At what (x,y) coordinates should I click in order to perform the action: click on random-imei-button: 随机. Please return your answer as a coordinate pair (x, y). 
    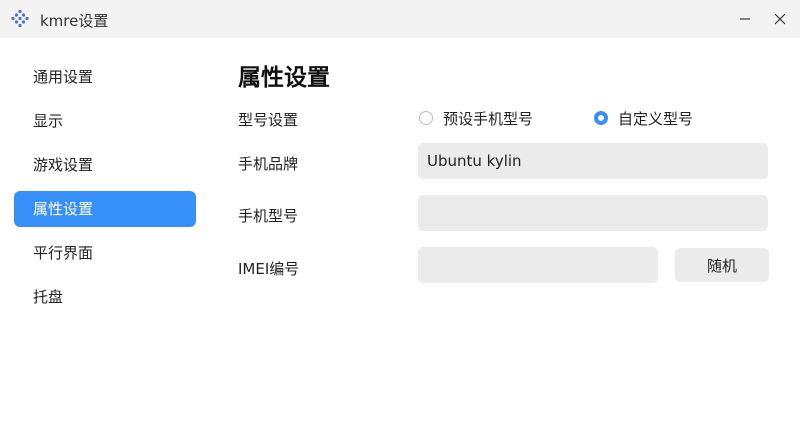
    Looking at the image, I should click on (722, 265).